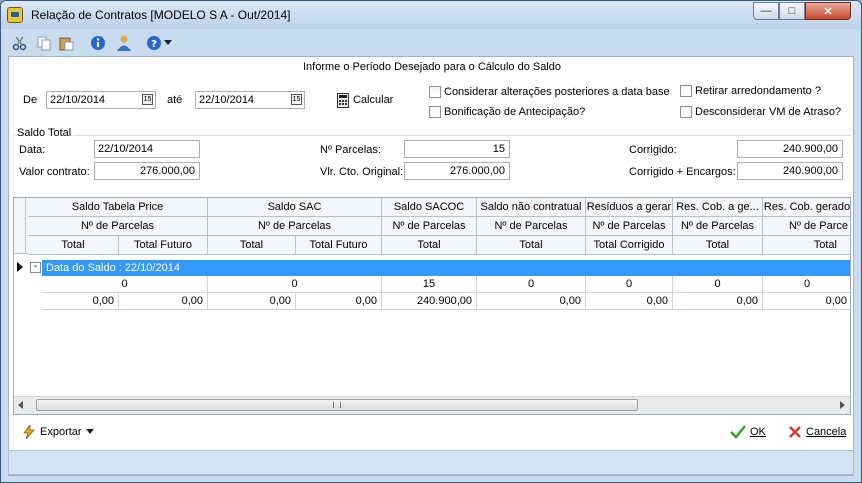  I want to click on checkbox-bonificacao, so click(435, 112).